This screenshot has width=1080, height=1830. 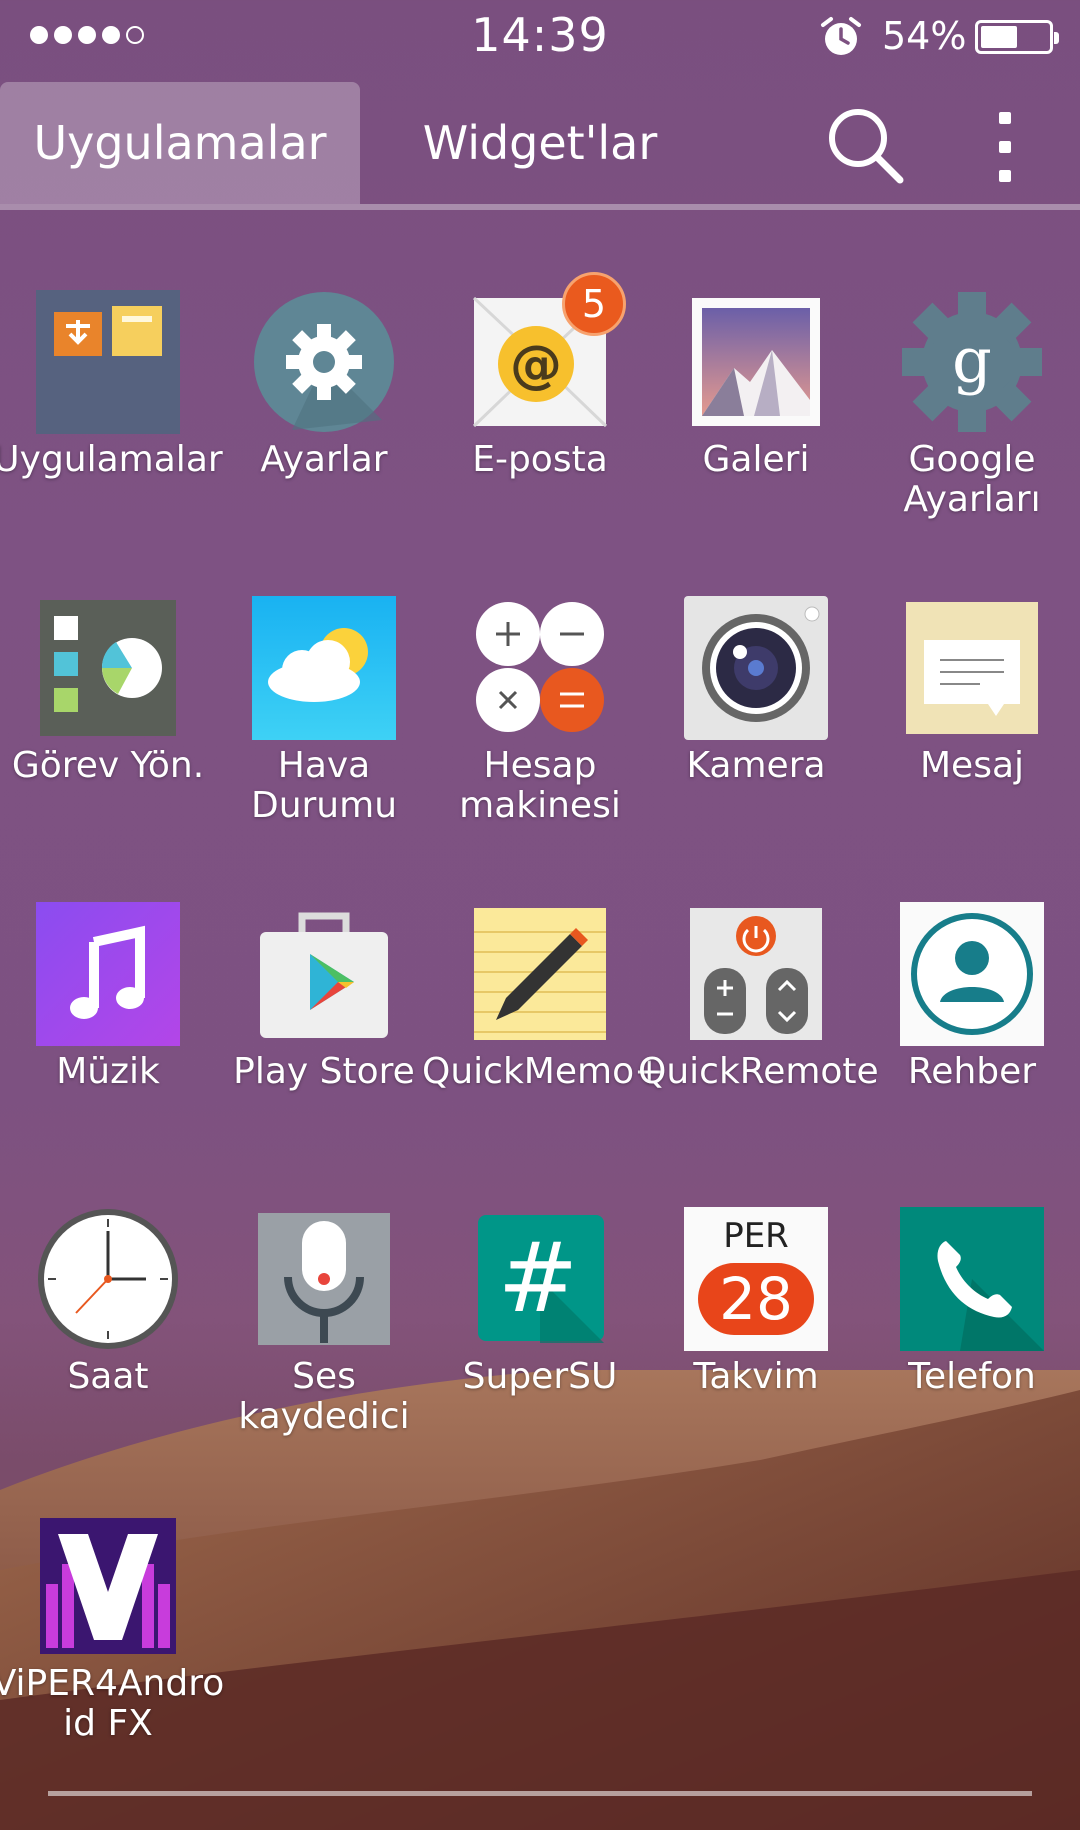 What do you see at coordinates (540, 416) in the screenshot?
I see `app-eposta: @ 5 E-posta` at bounding box center [540, 416].